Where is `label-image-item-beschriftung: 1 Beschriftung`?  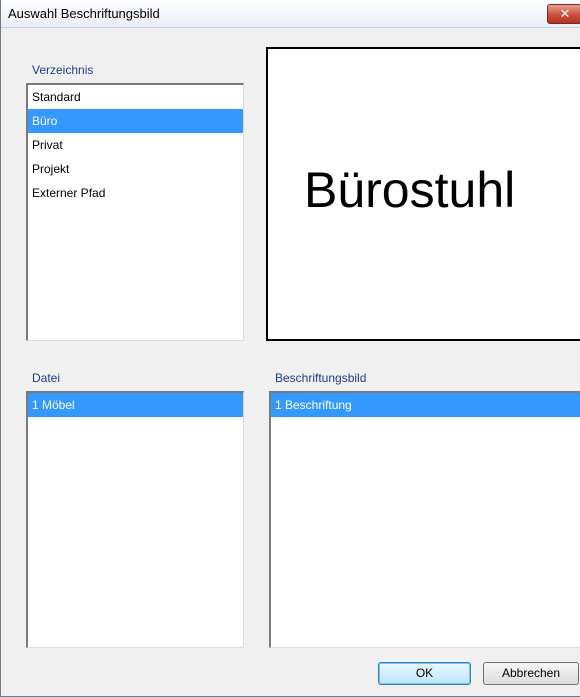 label-image-item-beschriftung: 1 Beschriftung is located at coordinates (425, 405).